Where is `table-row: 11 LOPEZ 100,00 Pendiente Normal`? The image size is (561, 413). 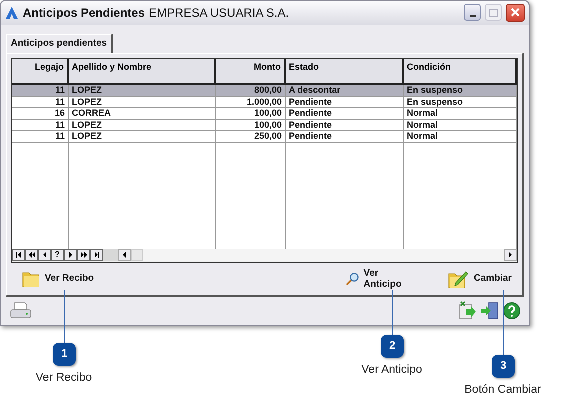
table-row: 11 LOPEZ 100,00 Pendiente Normal is located at coordinates (264, 126).